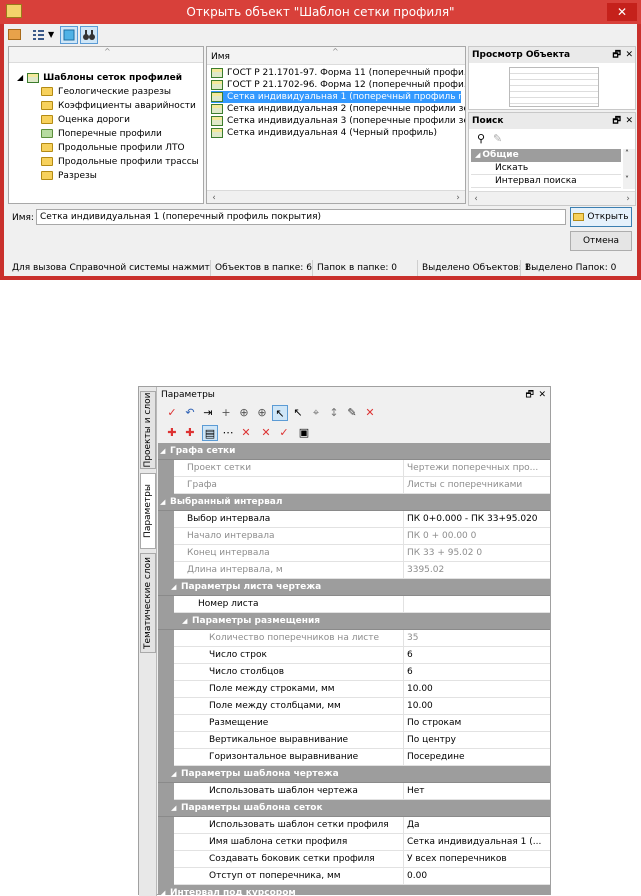 This screenshot has height=896, width=641. I want to click on tree-item: Продольные профили ЛТО, so click(113, 148).